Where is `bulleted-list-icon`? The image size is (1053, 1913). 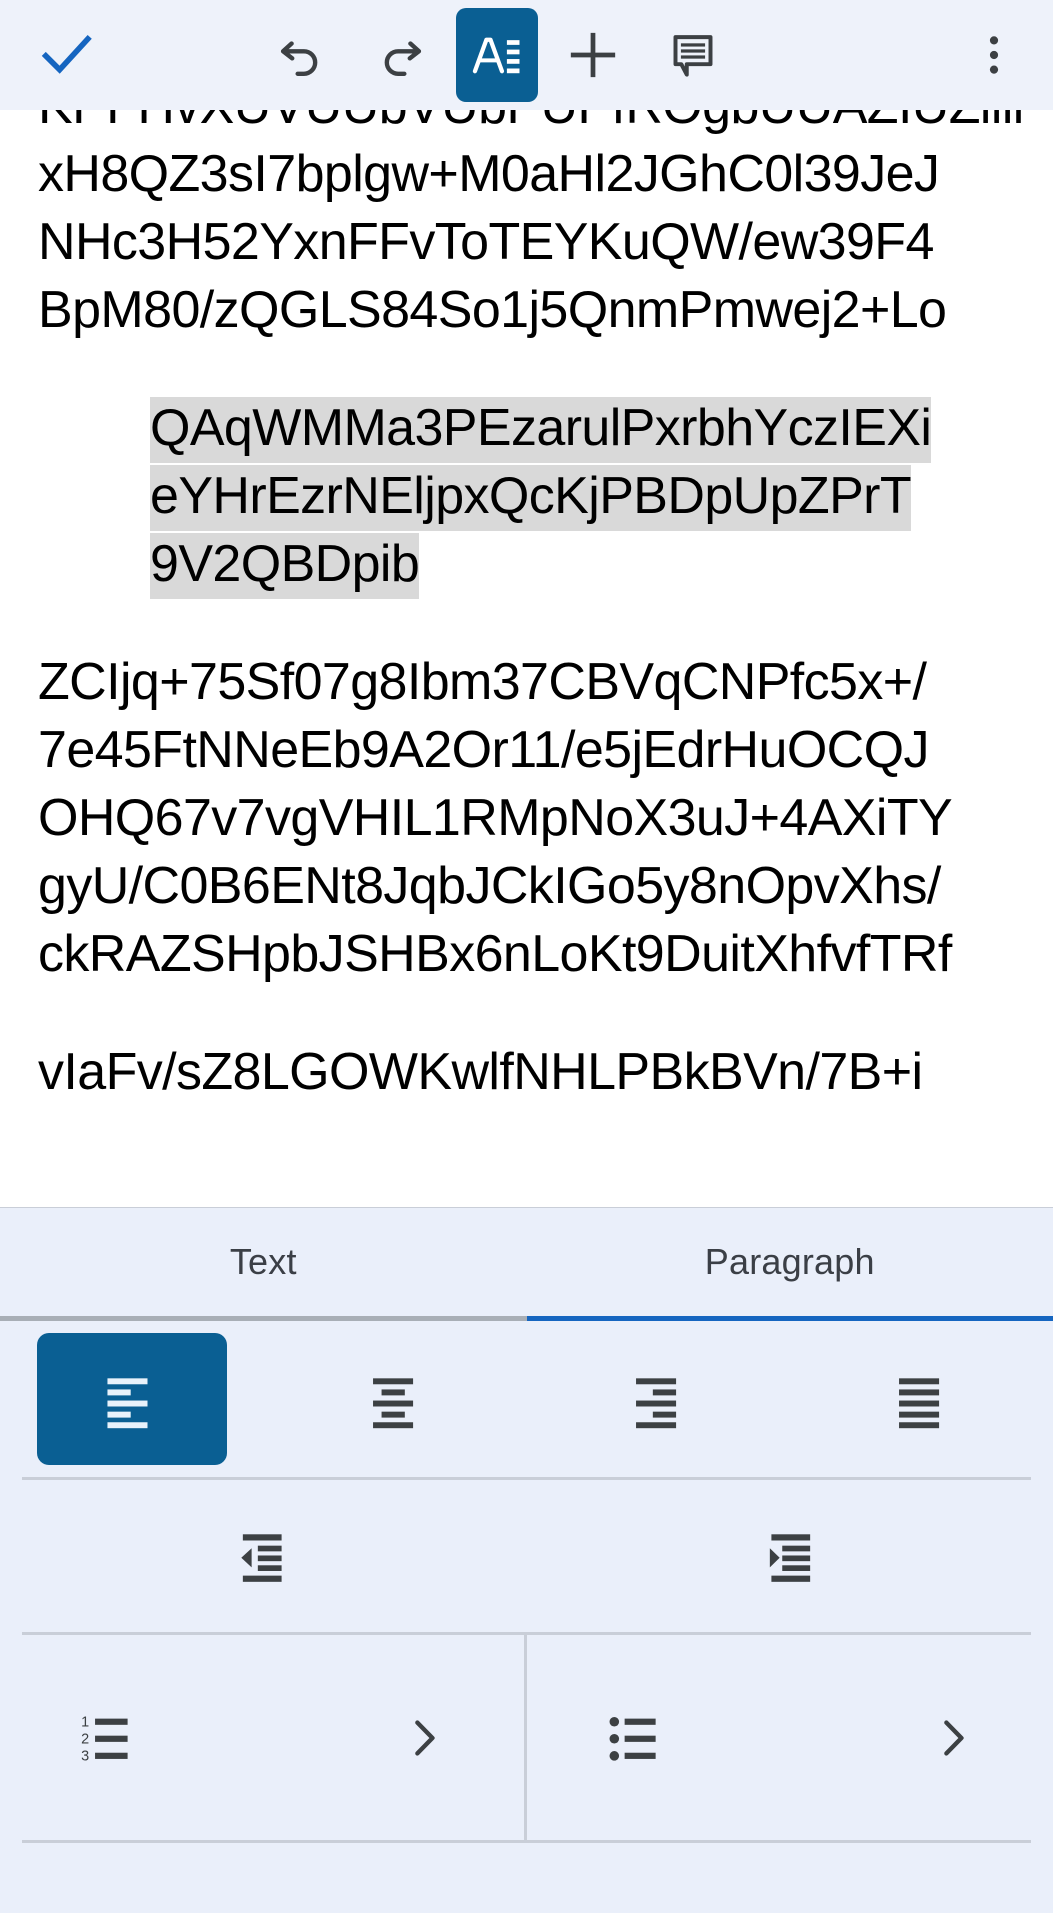 bulleted-list-icon is located at coordinates (636, 1738).